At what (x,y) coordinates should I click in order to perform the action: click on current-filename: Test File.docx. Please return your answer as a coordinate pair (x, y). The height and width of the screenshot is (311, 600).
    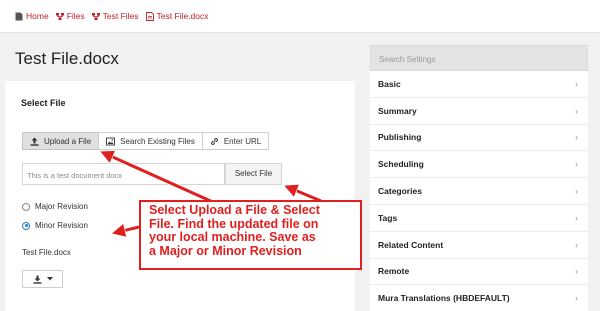
    Looking at the image, I should click on (46, 252).